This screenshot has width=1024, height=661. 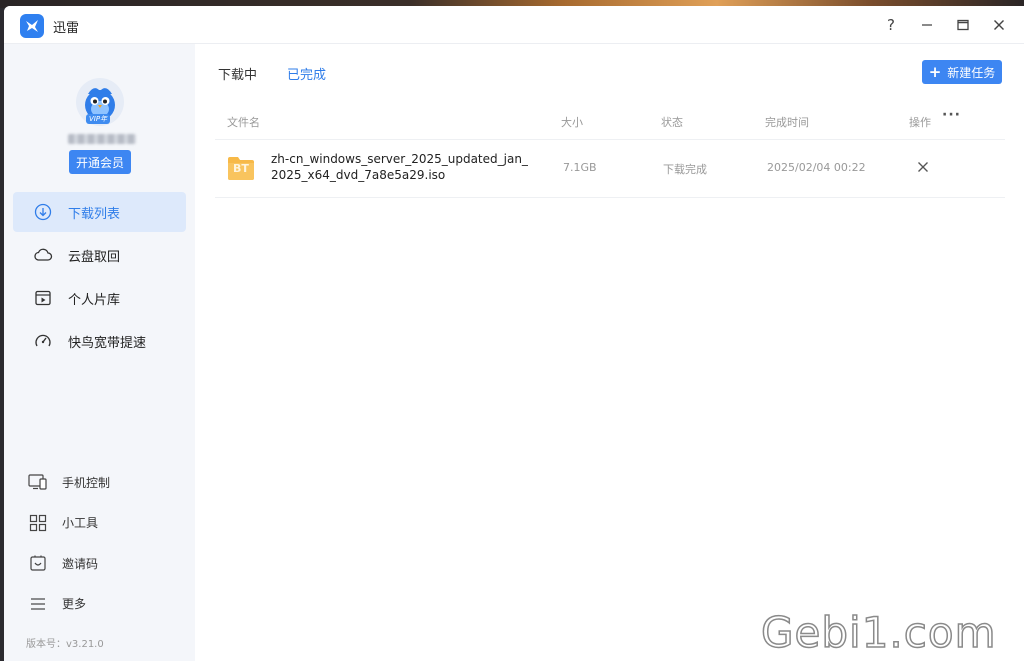 I want to click on tool-phone-control: 手机控制, so click(x=103, y=482).